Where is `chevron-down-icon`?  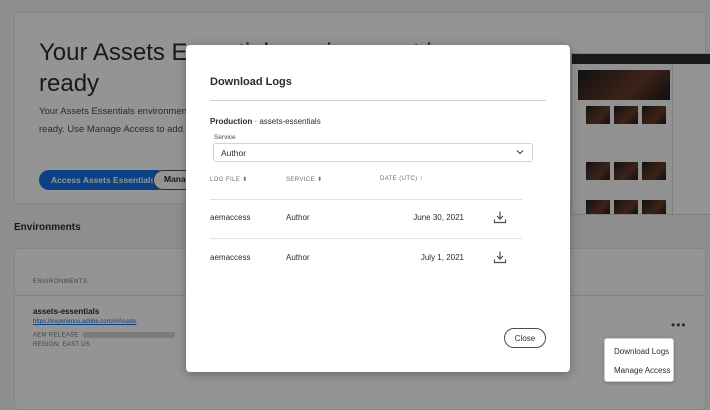
chevron-down-icon is located at coordinates (520, 152).